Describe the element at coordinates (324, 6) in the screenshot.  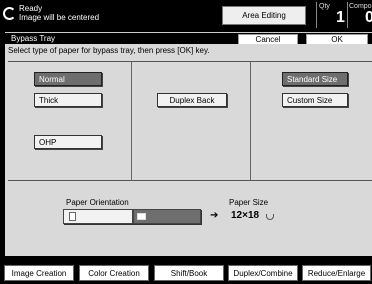
I see `quantity-label: Qty` at that location.